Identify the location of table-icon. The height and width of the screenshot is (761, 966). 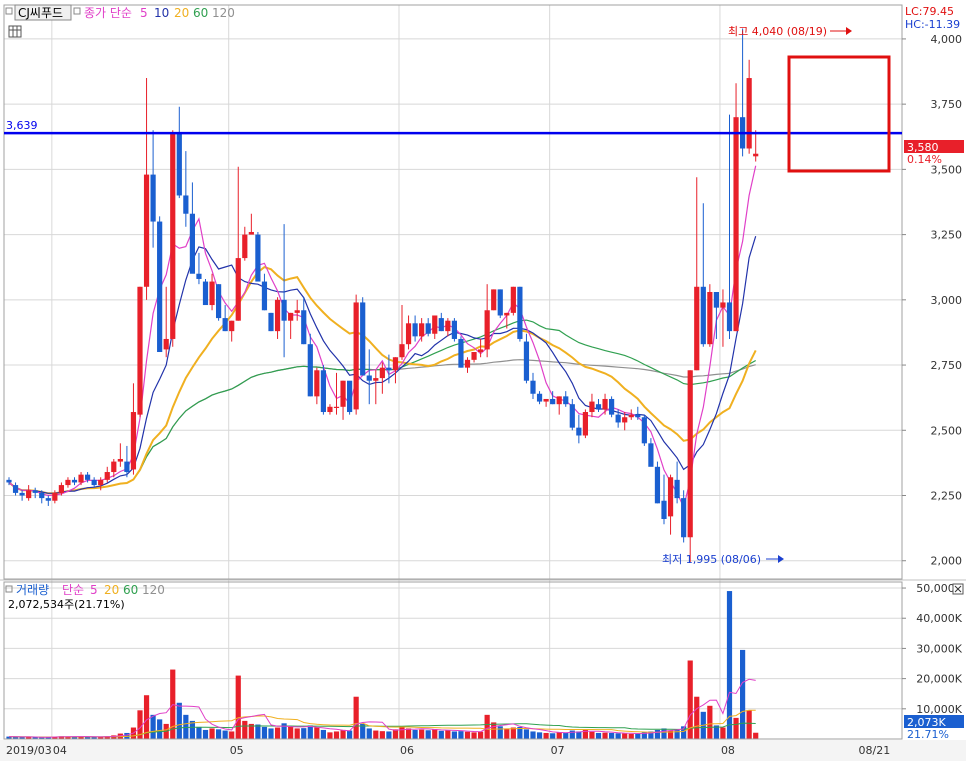
(15, 31).